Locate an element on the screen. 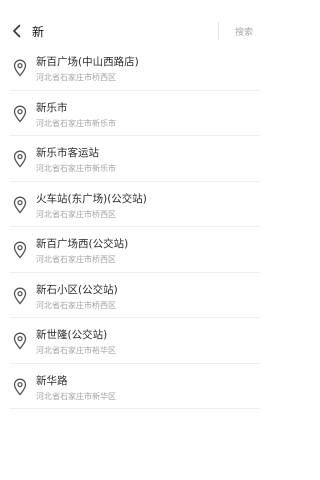 Image resolution: width=320 pixels, height=480 pixels. result-item: 新石小区(公交站) 河北省石家庄市桥西区 is located at coordinates (135, 295).